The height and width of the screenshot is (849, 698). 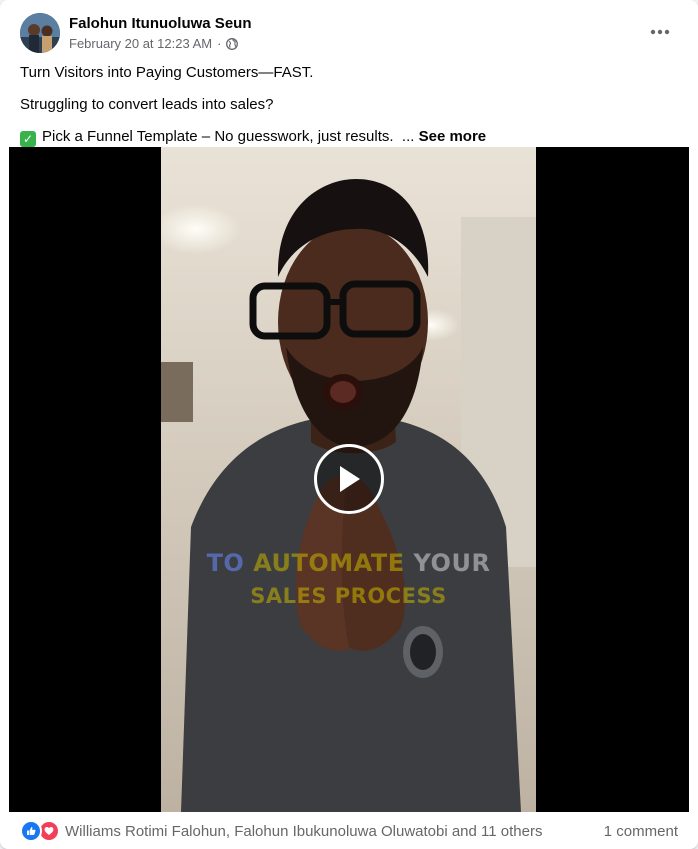 What do you see at coordinates (225, 563) in the screenshot?
I see `caption-word-1: TO` at bounding box center [225, 563].